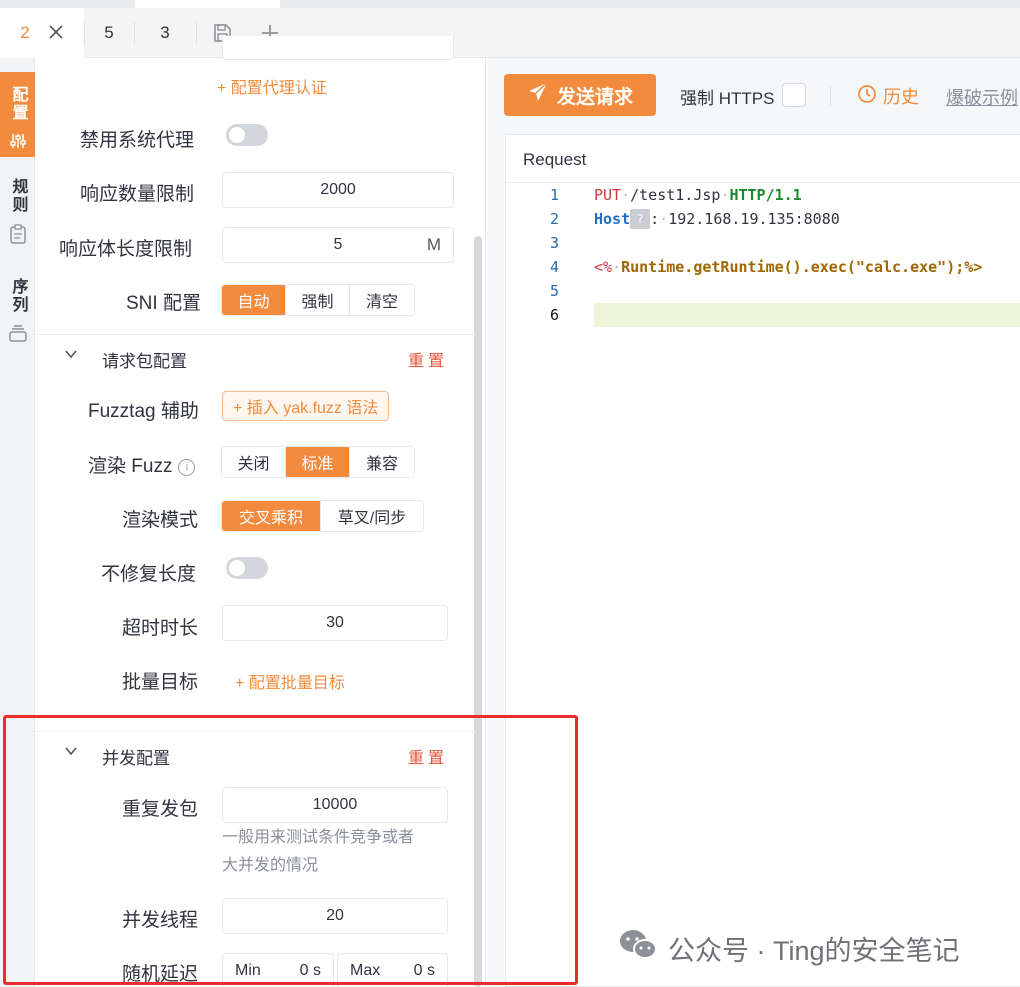  I want to click on line-text: PUT·/test1.Jsp·HTTP/1.1, so click(698, 195).